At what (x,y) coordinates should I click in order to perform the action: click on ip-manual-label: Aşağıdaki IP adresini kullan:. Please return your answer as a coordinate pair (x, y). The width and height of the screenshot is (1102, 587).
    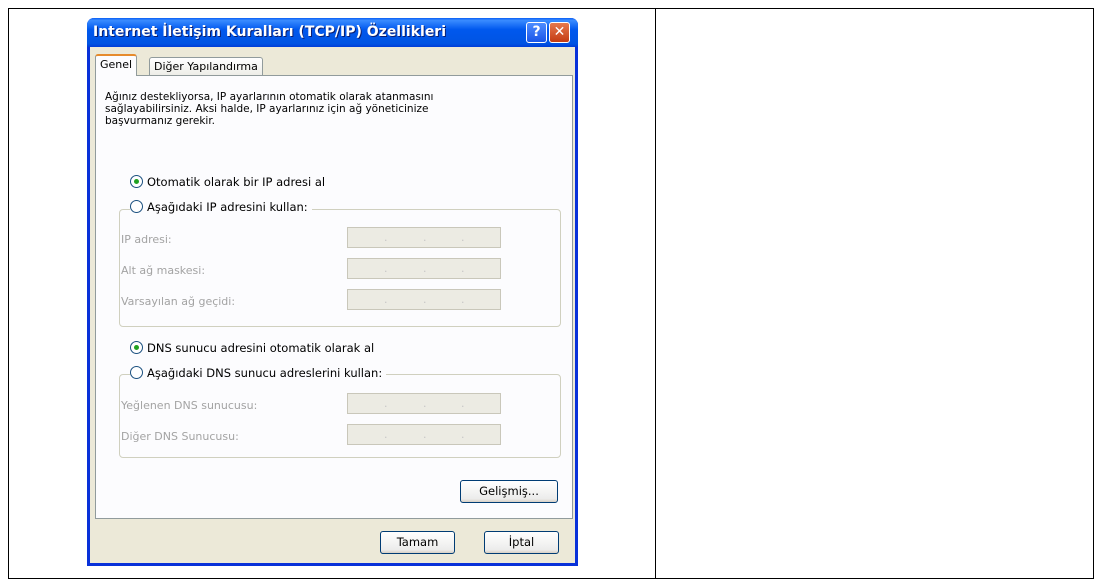
    Looking at the image, I should click on (227, 207).